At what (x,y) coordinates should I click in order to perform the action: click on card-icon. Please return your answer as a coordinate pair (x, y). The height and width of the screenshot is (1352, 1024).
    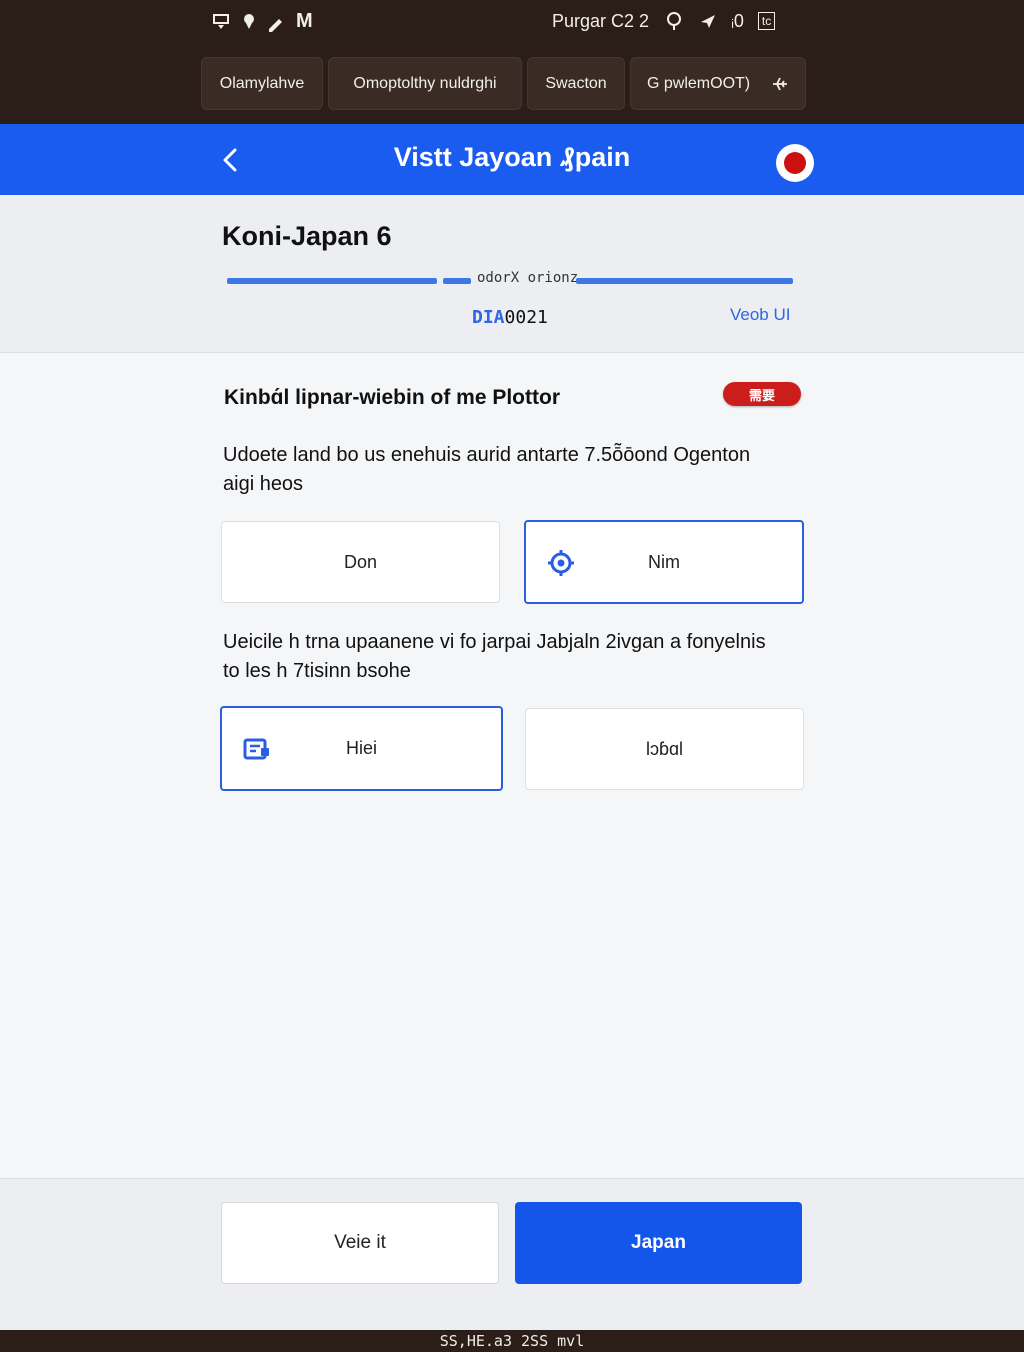
    Looking at the image, I should click on (257, 749).